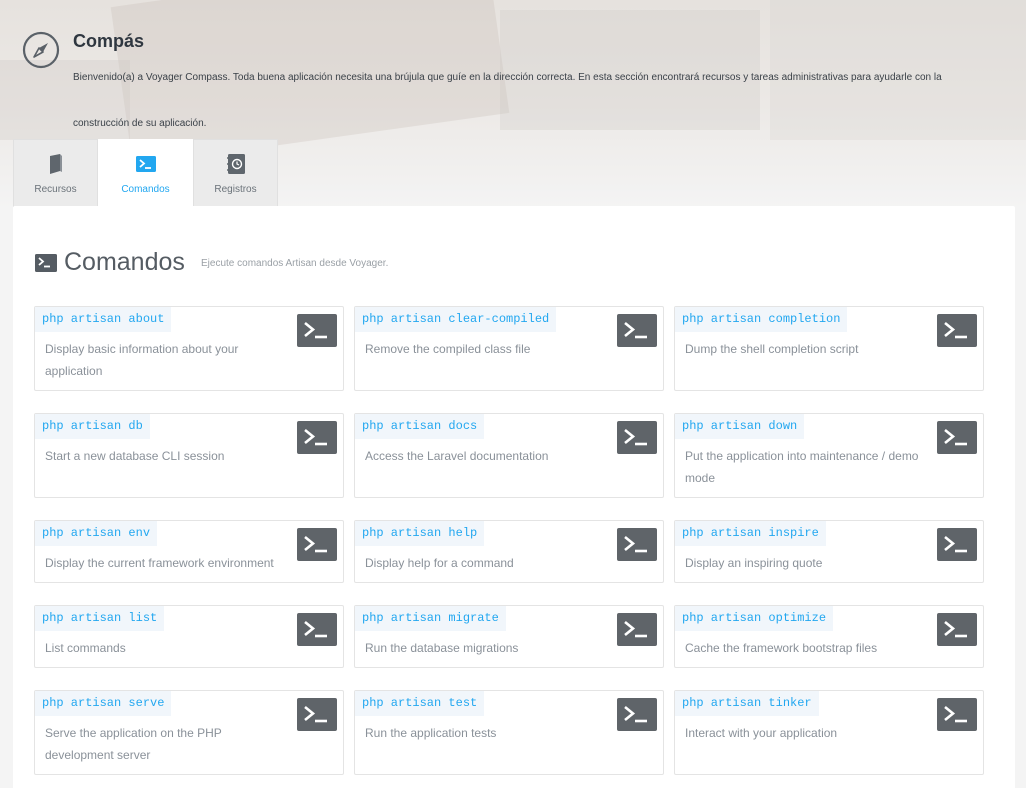 Image resolution: width=1026 pixels, height=788 pixels. Describe the element at coordinates (41, 50) in the screenshot. I see `compass-icon` at that location.